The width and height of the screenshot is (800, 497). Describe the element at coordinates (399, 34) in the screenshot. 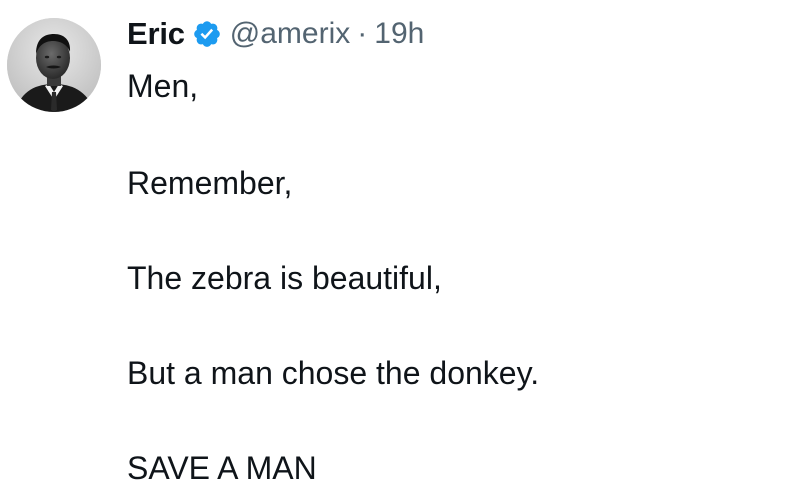

I see `tweet-timestamp: 19h` at that location.